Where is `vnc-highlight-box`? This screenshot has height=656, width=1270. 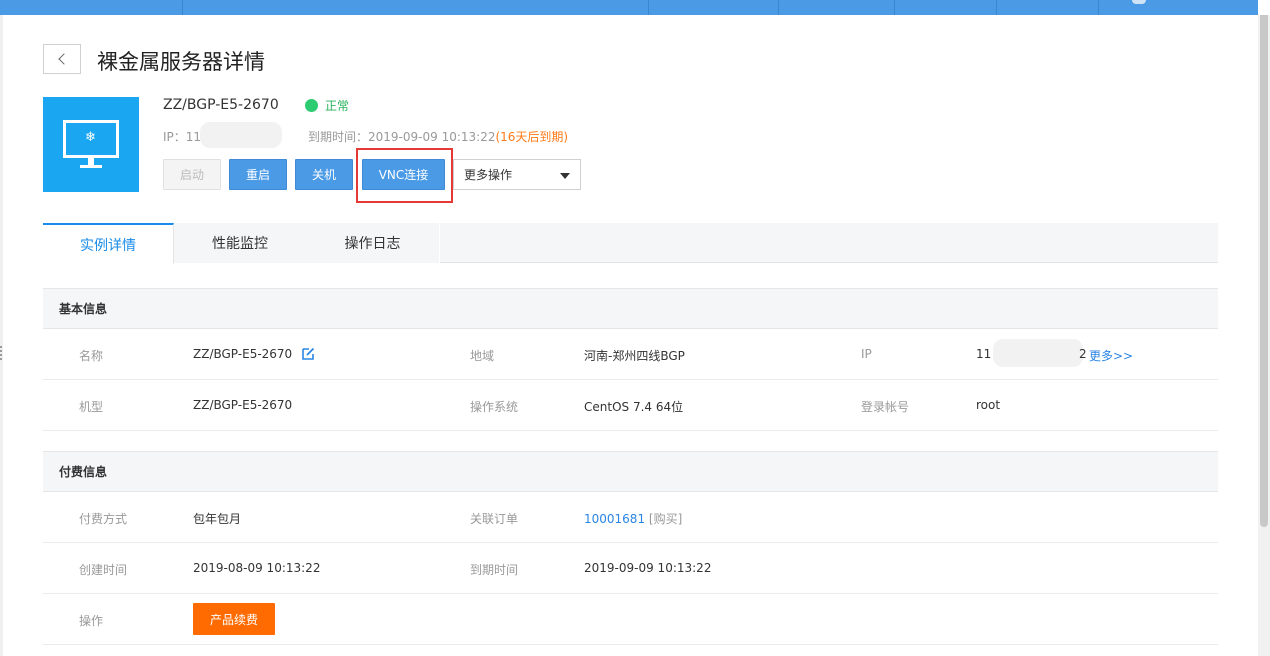 vnc-highlight-box is located at coordinates (404, 175).